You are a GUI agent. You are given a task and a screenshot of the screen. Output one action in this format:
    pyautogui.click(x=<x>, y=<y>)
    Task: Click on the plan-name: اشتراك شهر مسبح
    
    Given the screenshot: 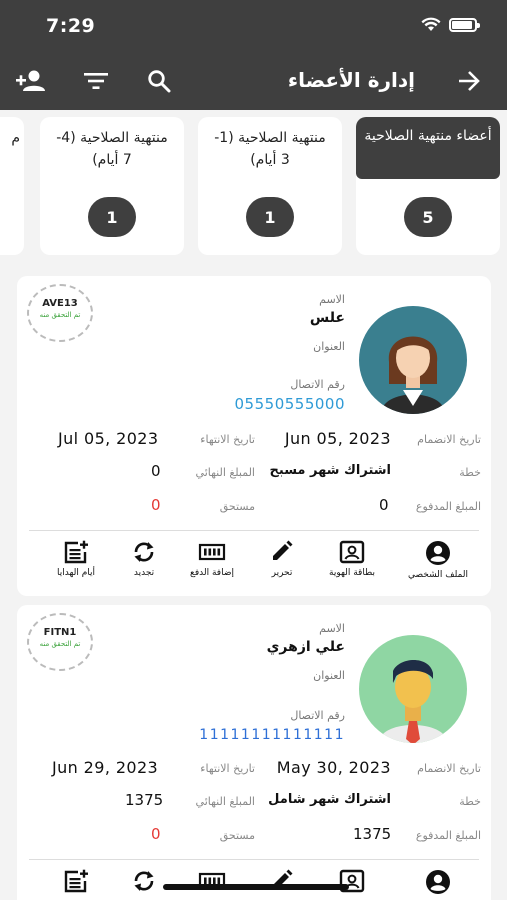 What is the action you would take?
    pyautogui.click(x=330, y=470)
    